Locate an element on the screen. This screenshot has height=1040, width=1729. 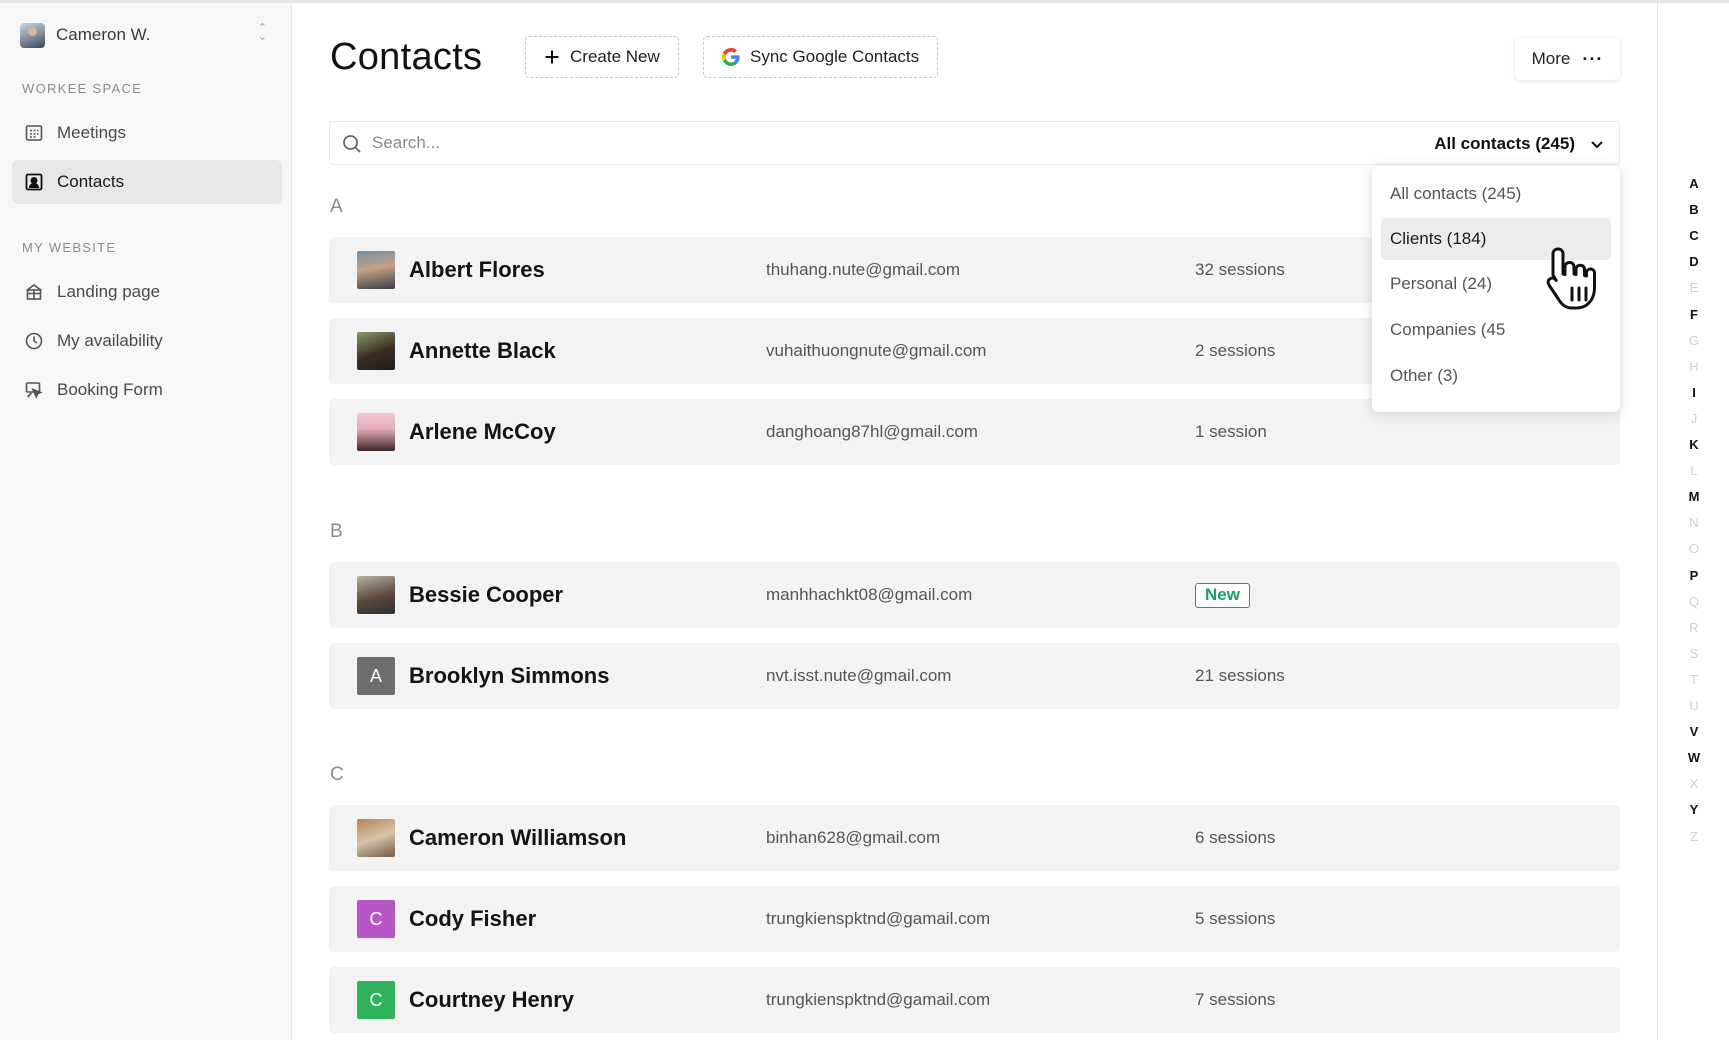
contact-email: nvt.isst.nute@gmail.com is located at coordinates (859, 675).